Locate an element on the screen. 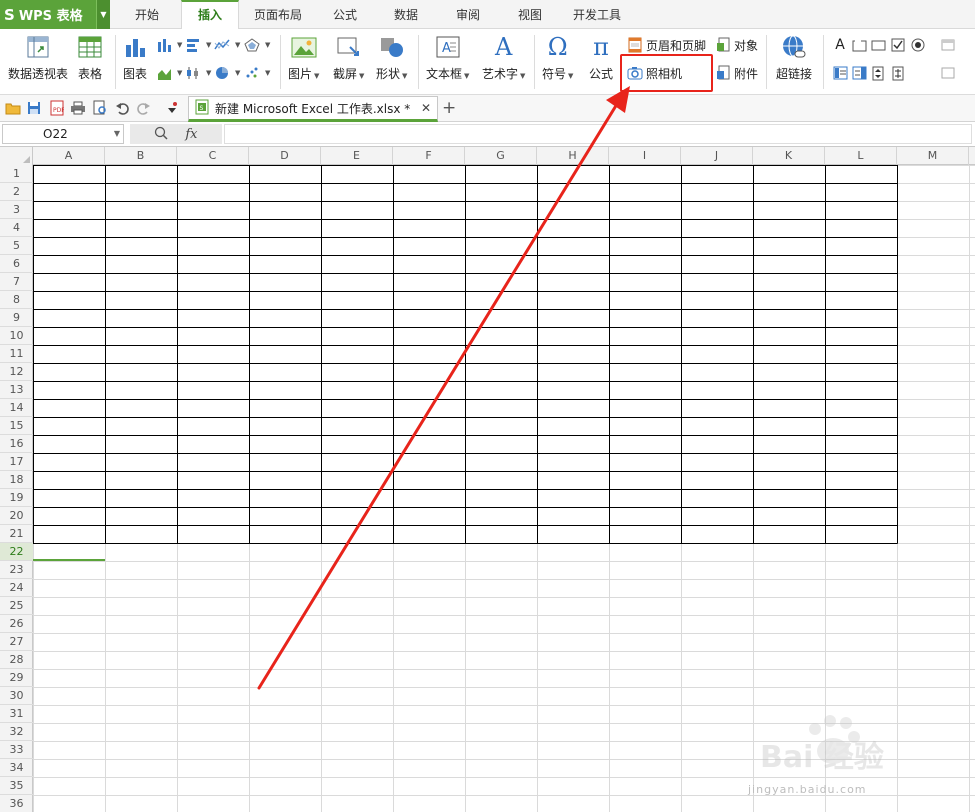 The height and width of the screenshot is (812, 975). shapes-button: 形状 ▼ is located at coordinates (391, 61).